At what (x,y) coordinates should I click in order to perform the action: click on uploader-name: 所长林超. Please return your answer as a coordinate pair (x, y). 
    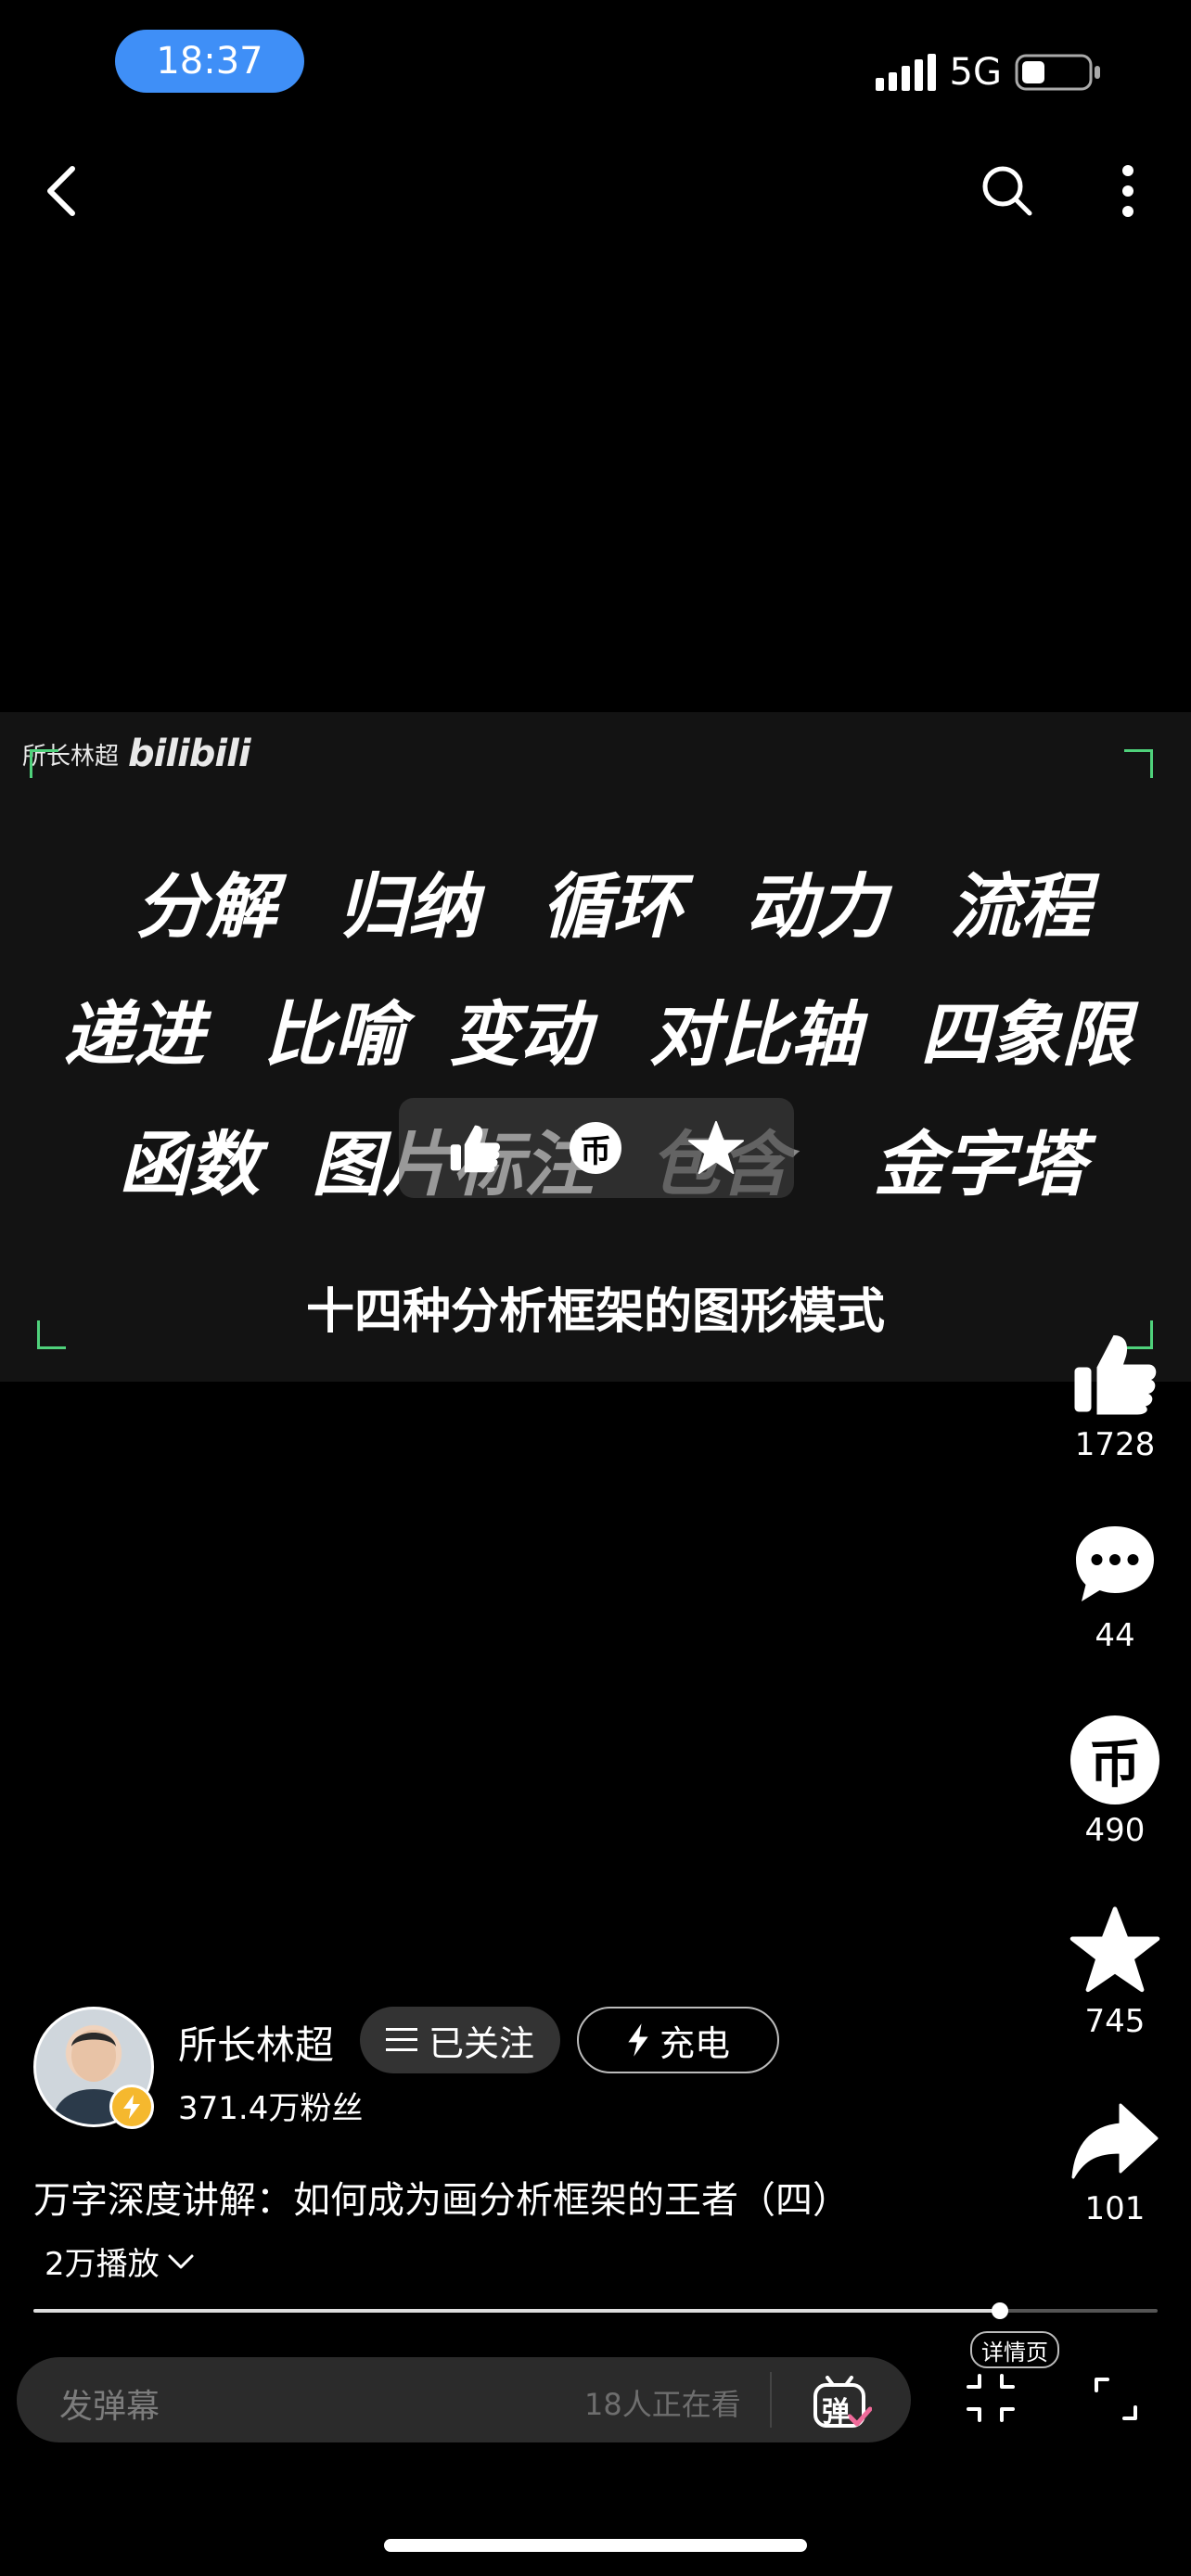
    Looking at the image, I should click on (256, 2043).